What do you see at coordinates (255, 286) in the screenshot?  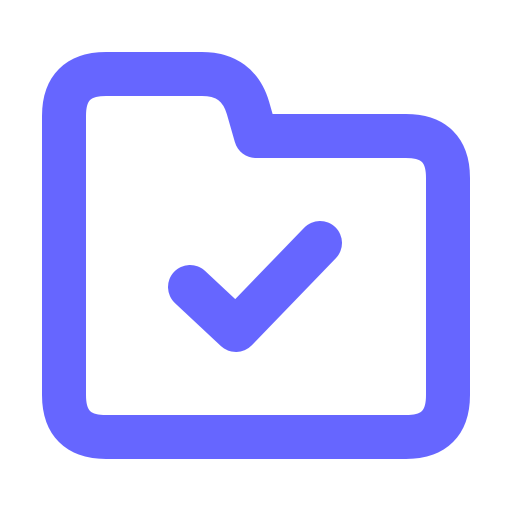 I see `checkmark` at bounding box center [255, 286].